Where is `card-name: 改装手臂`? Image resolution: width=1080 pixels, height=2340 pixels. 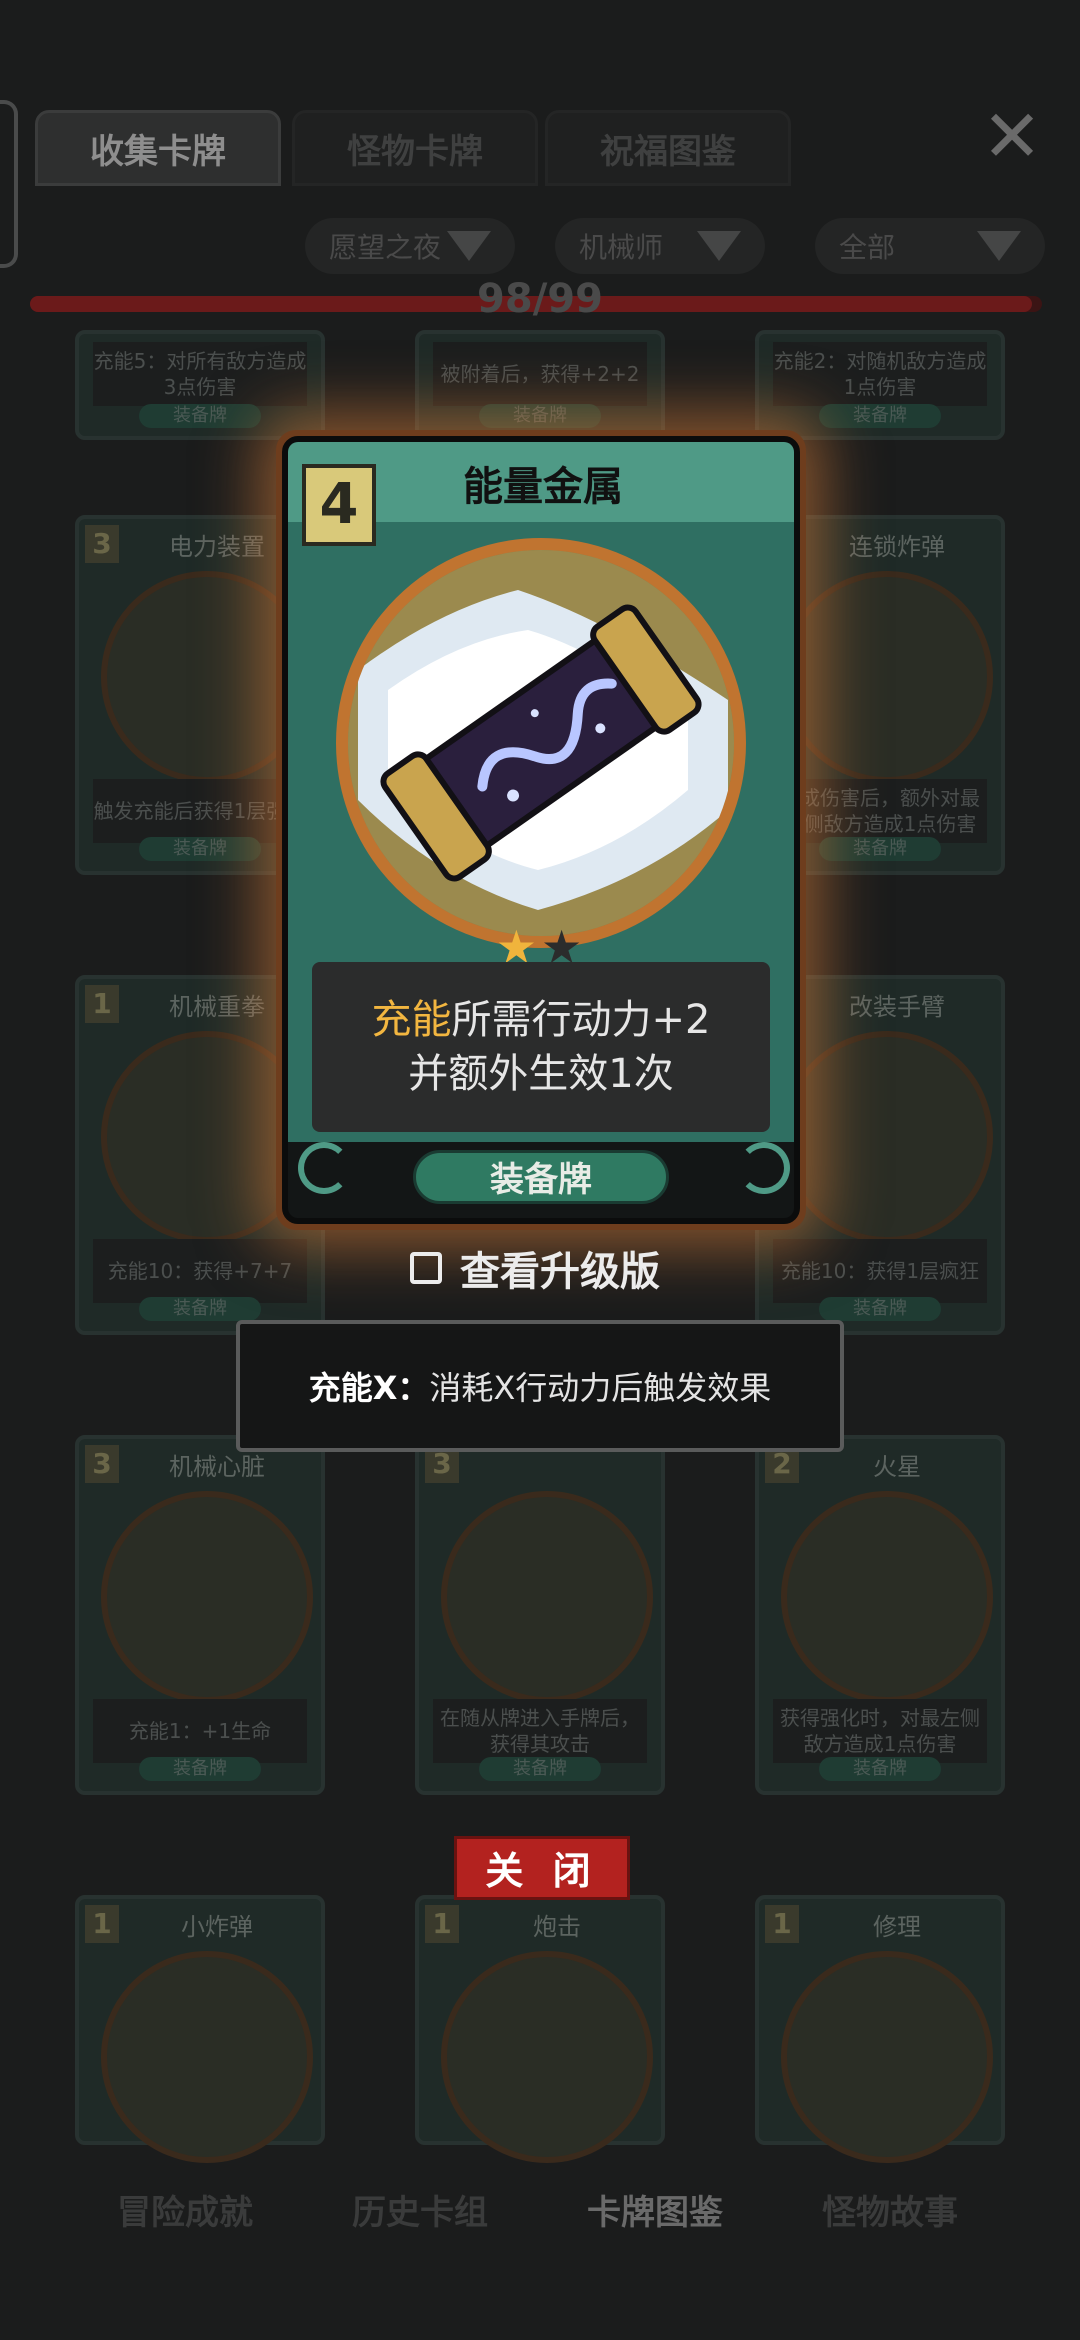 card-name: 改装手臂 is located at coordinates (897, 1007).